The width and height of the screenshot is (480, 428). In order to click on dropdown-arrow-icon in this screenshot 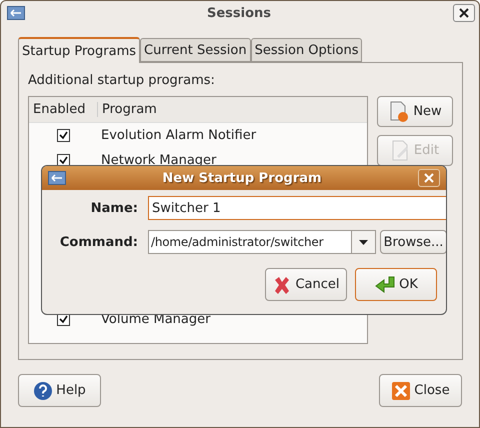, I will do `click(363, 242)`.